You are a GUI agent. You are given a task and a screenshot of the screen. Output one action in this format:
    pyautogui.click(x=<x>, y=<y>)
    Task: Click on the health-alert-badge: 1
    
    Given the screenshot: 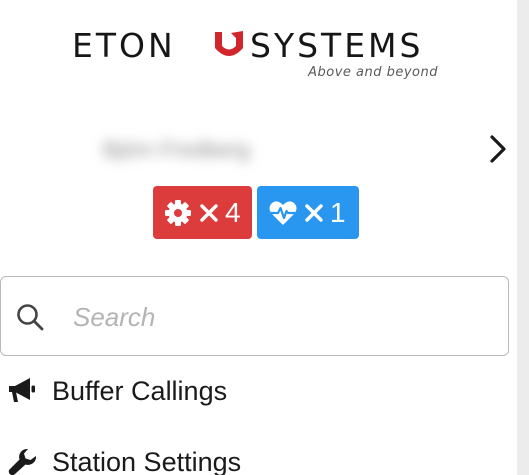 What is the action you would take?
    pyautogui.click(x=308, y=212)
    